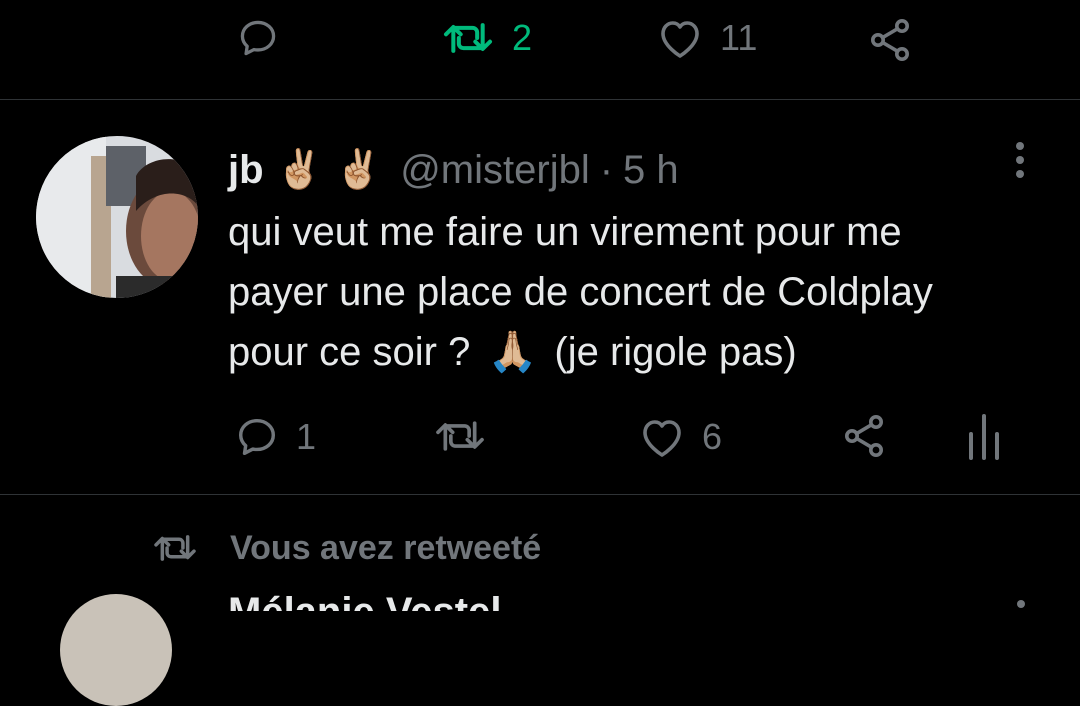 The height and width of the screenshot is (706, 1080). I want to click on tweet-text-line: qui veut me faire un virement pour me, so click(565, 232).